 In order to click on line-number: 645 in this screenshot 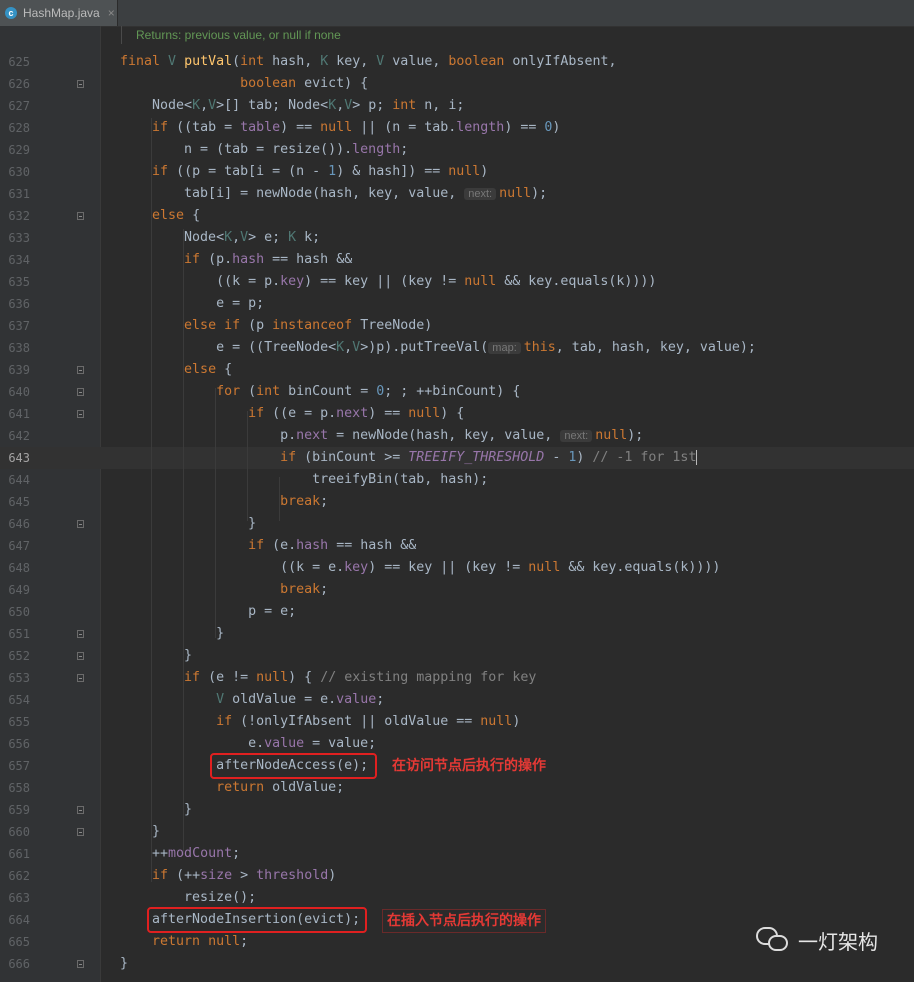, I will do `click(19, 502)`.